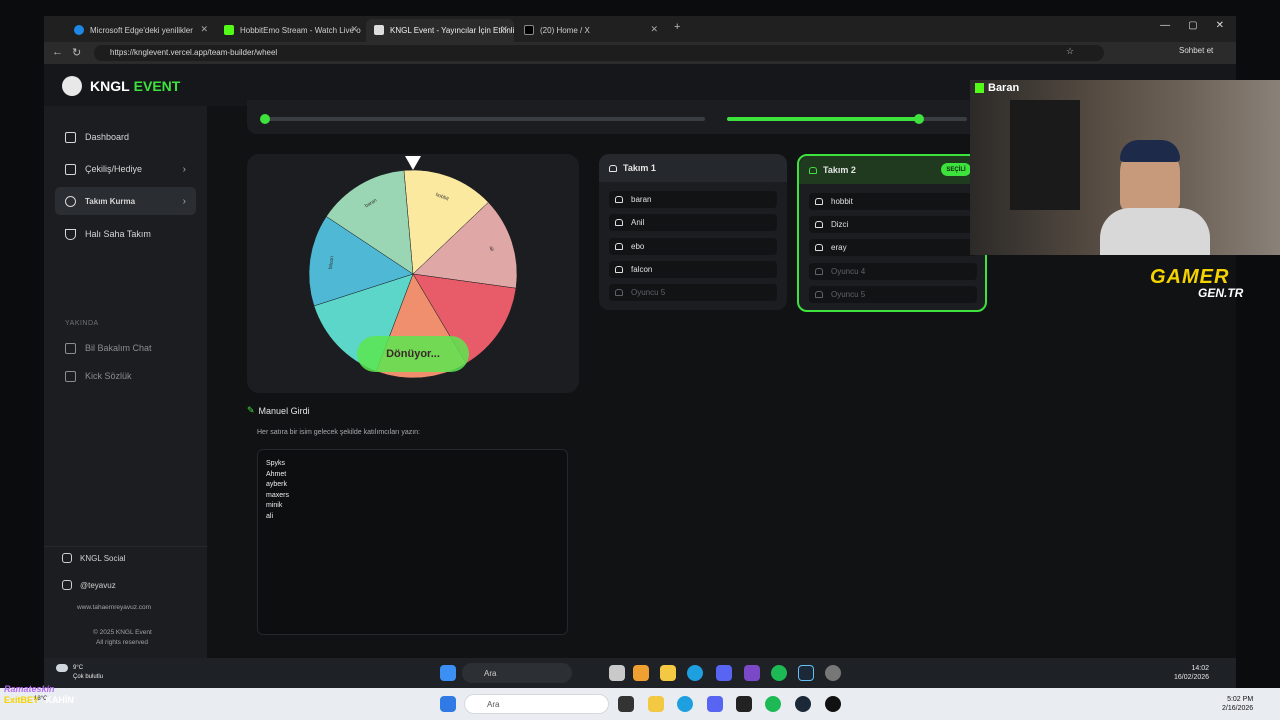  What do you see at coordinates (125, 234) in the screenshot?
I see `sidebar-item-halisaha: Halı Saha Takım` at bounding box center [125, 234].